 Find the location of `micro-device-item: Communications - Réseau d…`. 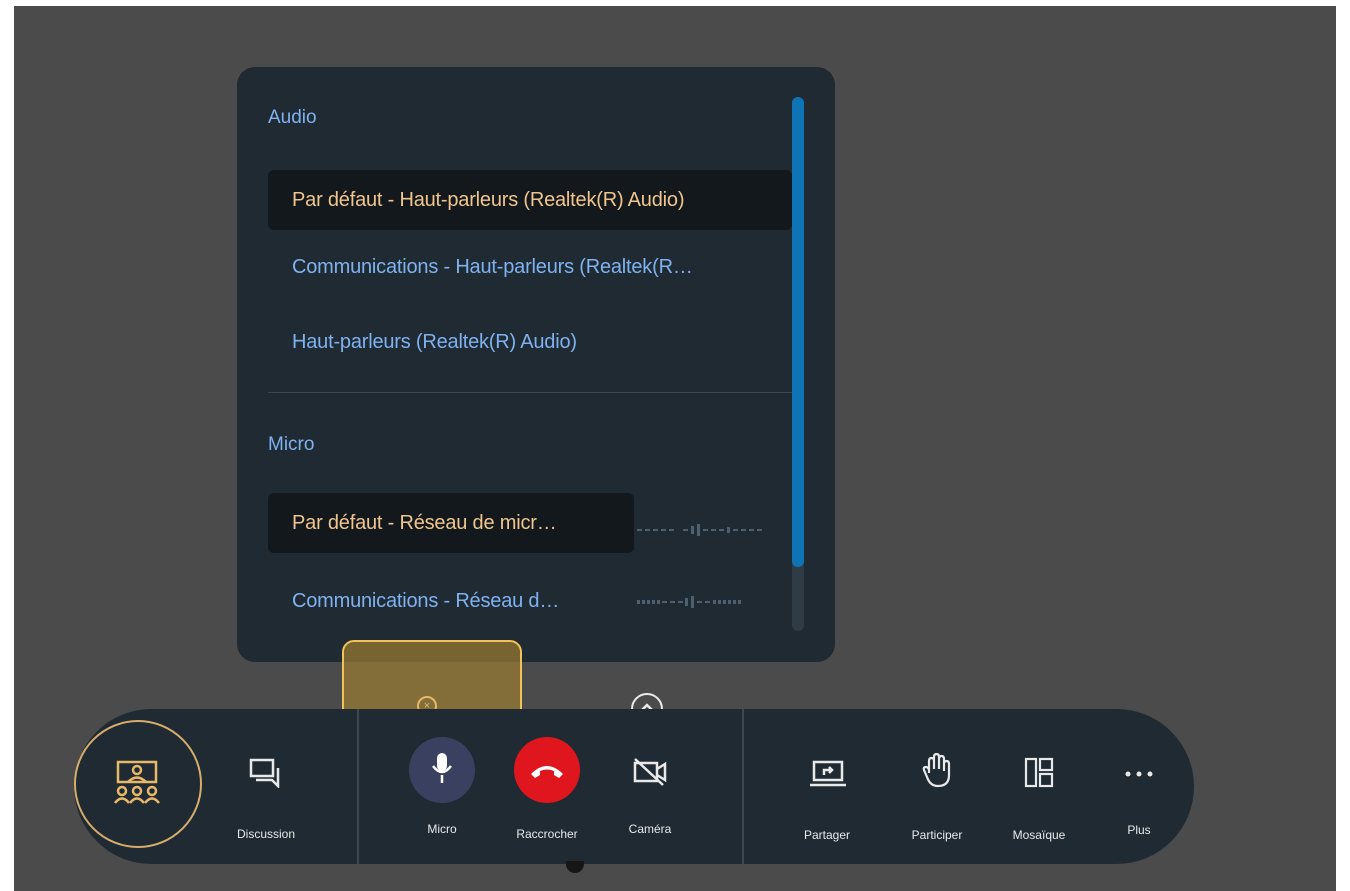

micro-device-item: Communications - Réseau d… is located at coordinates (438, 601).